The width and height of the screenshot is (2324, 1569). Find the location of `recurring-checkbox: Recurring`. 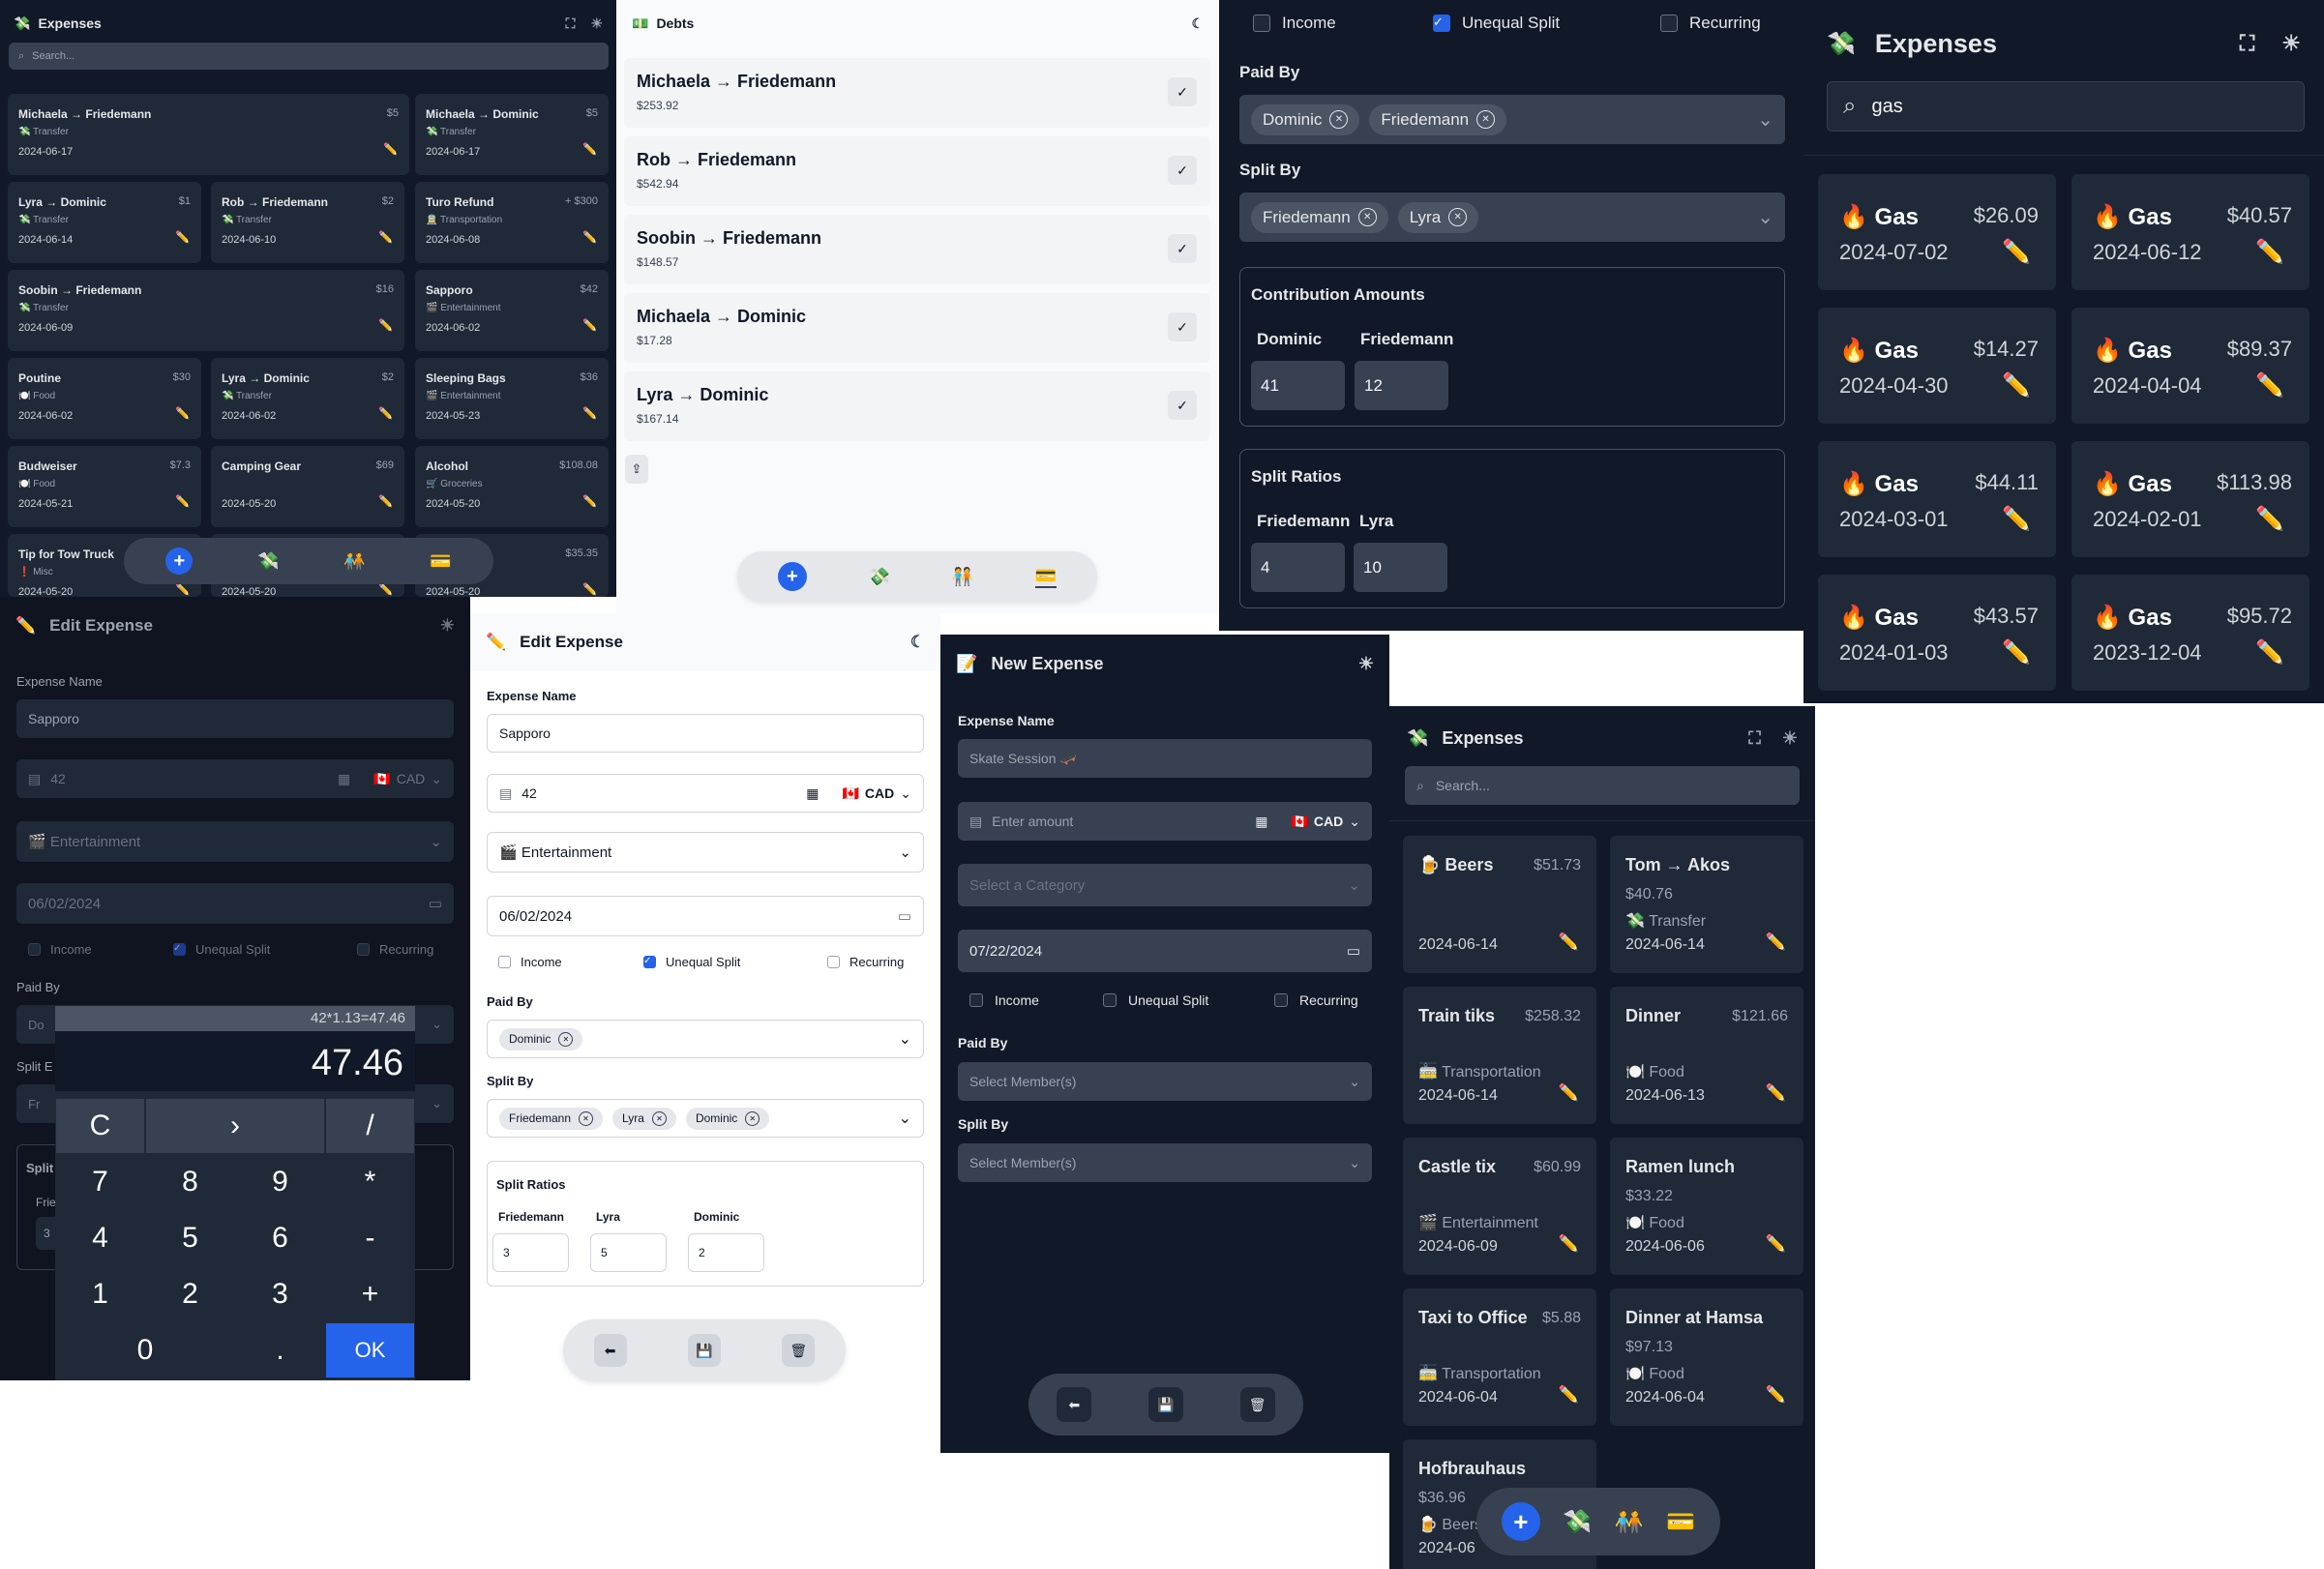

recurring-checkbox: Recurring is located at coordinates (1711, 23).